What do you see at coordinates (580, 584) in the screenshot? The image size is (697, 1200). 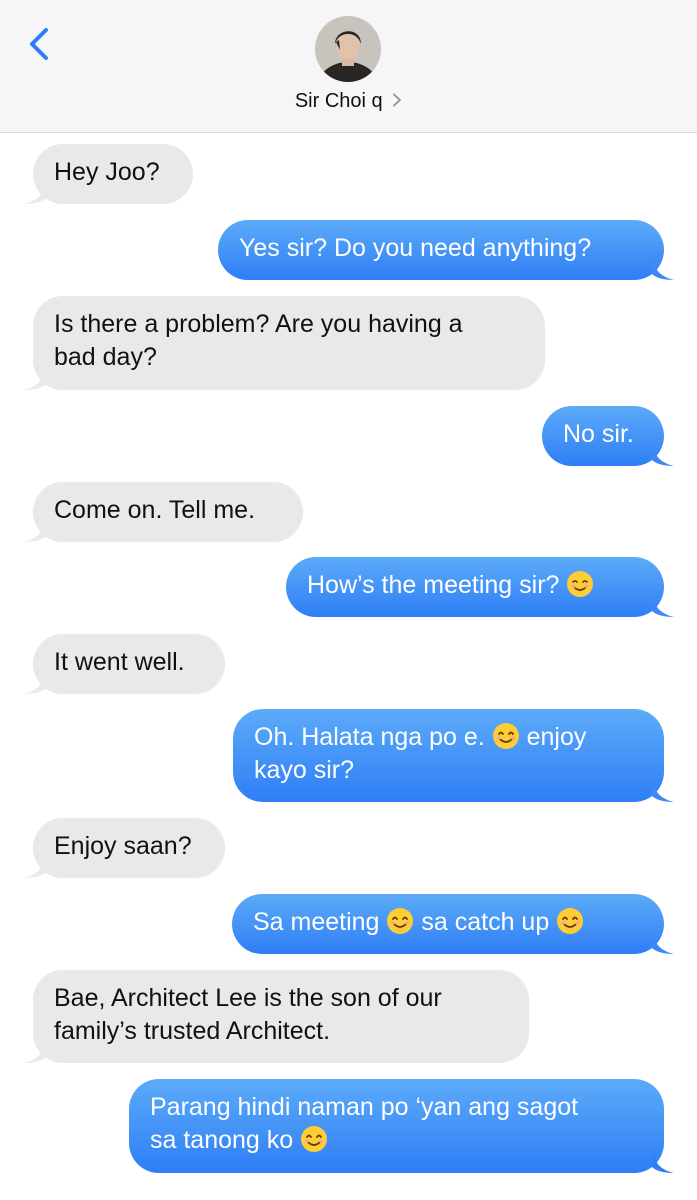 I see `relieved-face-icon` at bounding box center [580, 584].